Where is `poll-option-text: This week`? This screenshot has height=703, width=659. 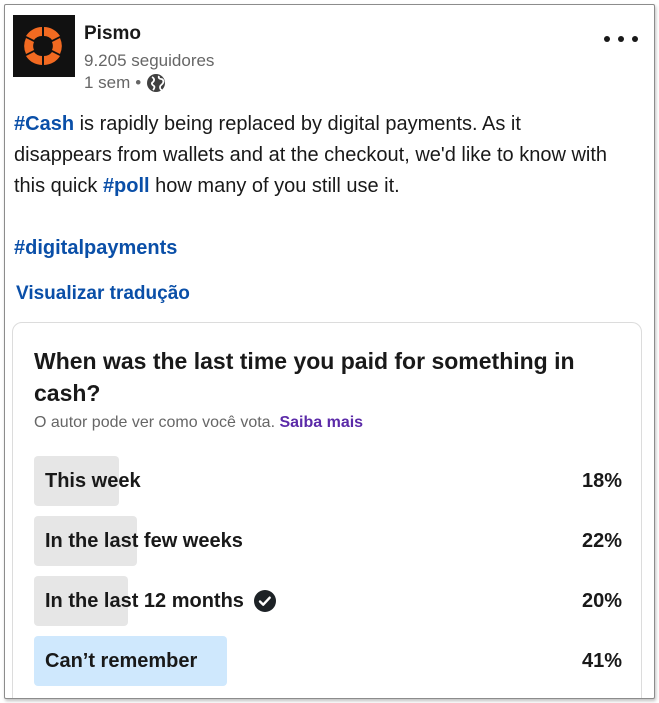 poll-option-text: This week is located at coordinates (93, 480).